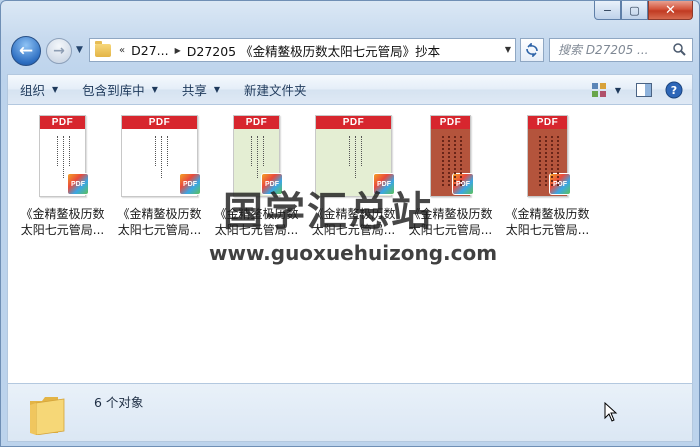  I want to click on item-count: 6 个对象, so click(119, 402).